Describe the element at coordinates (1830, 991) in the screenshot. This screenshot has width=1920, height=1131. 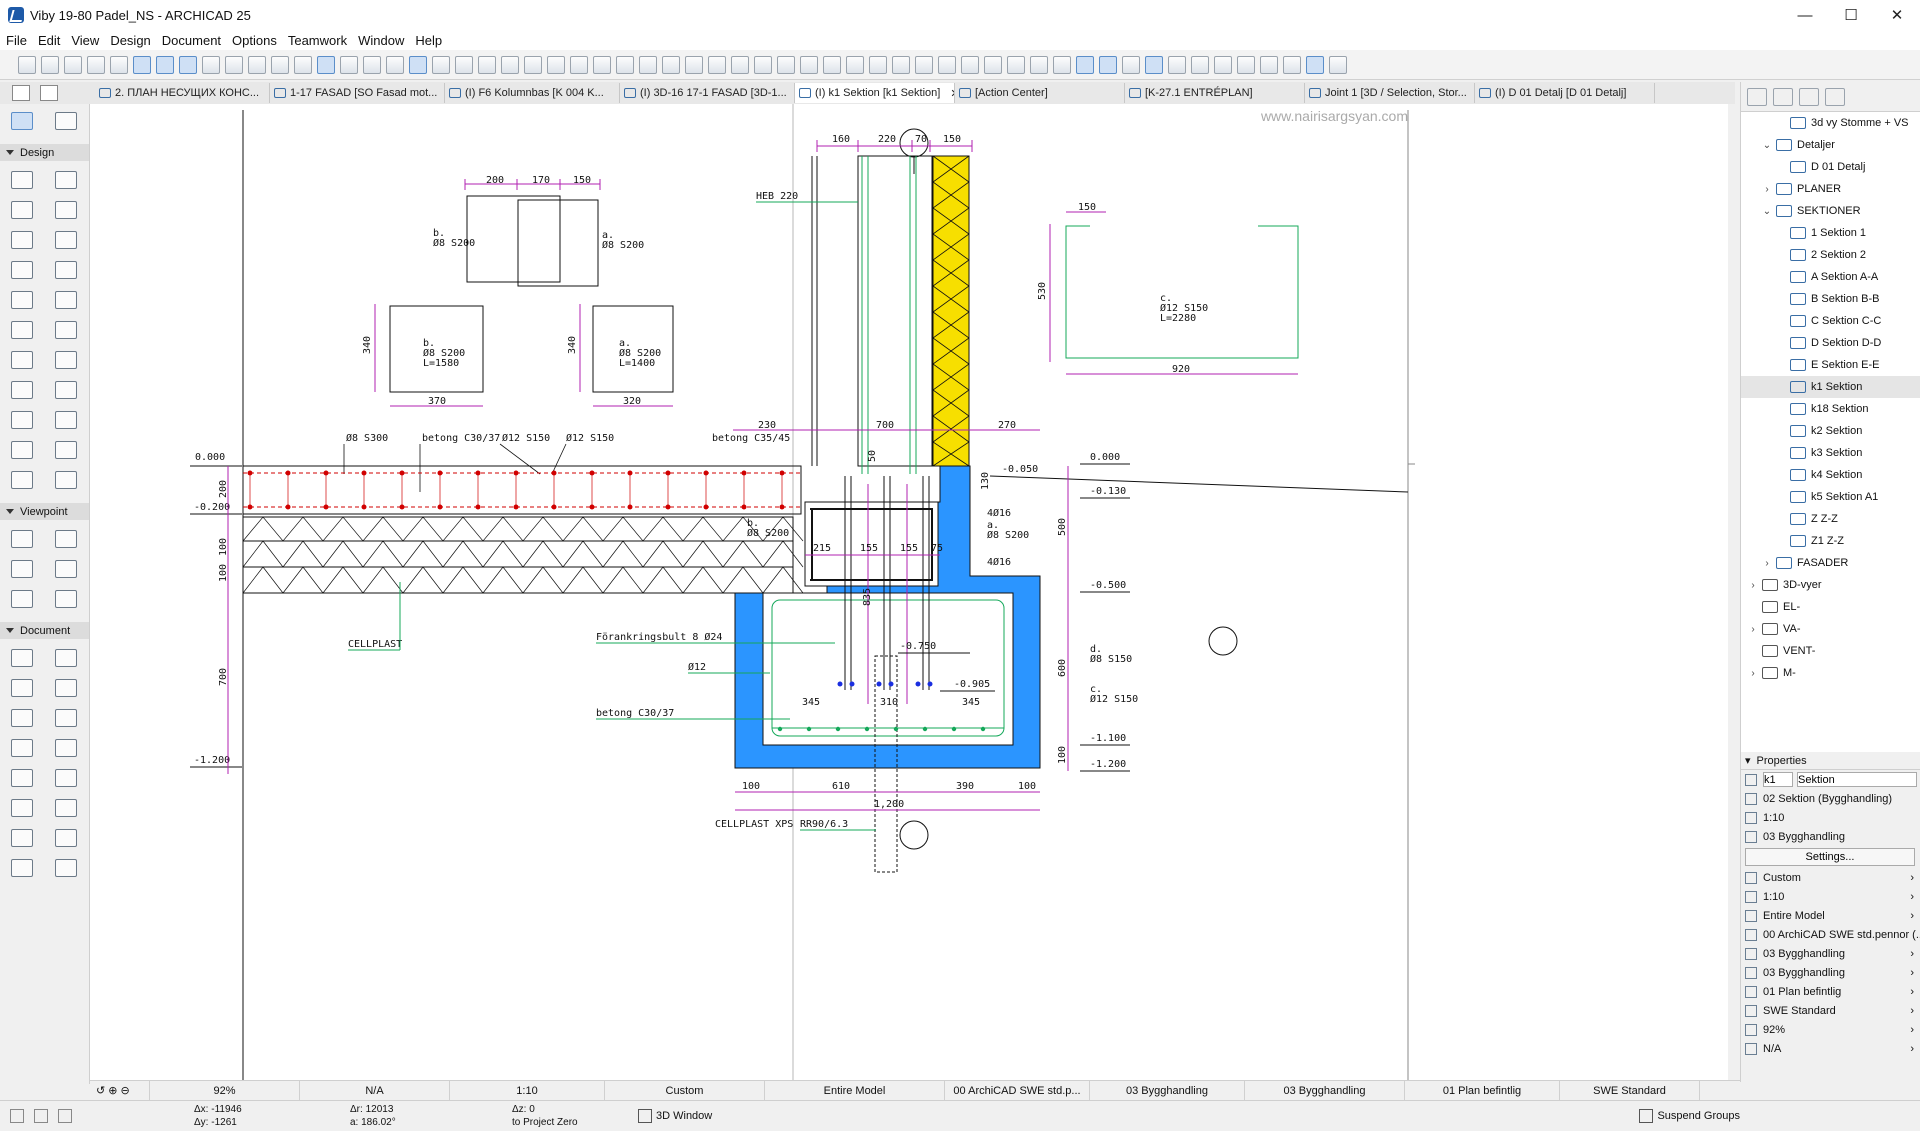
I see `property-row: 01 Plan befintlig ›` at that location.